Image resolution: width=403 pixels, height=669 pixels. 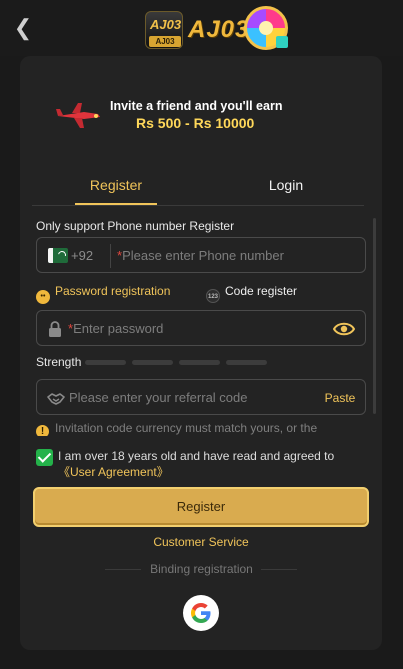 I want to click on password-field: *Enter password, so click(x=201, y=328).